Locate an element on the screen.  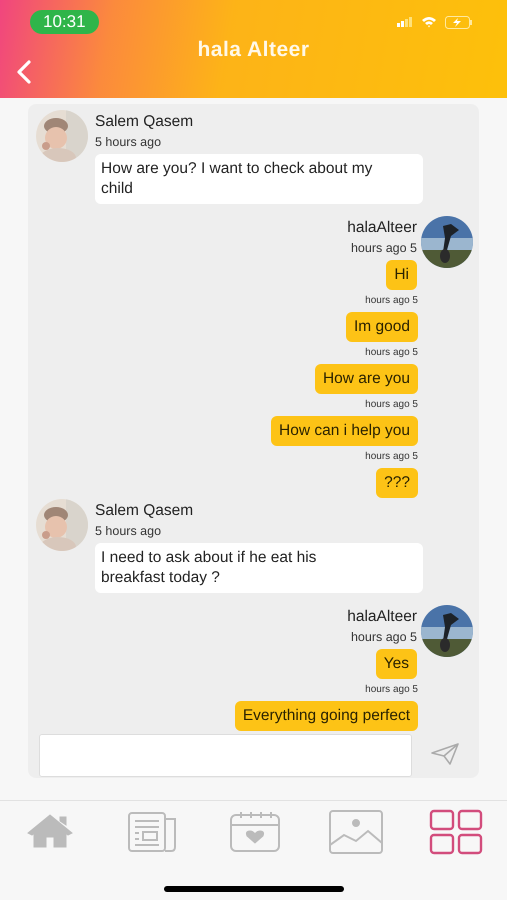
message-bubble: Everything going perfect is located at coordinates (326, 716).